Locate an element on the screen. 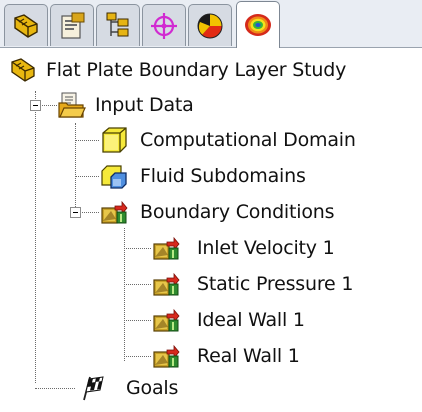 This screenshot has height=412, width=422. computational-domain-icon is located at coordinates (114, 140).